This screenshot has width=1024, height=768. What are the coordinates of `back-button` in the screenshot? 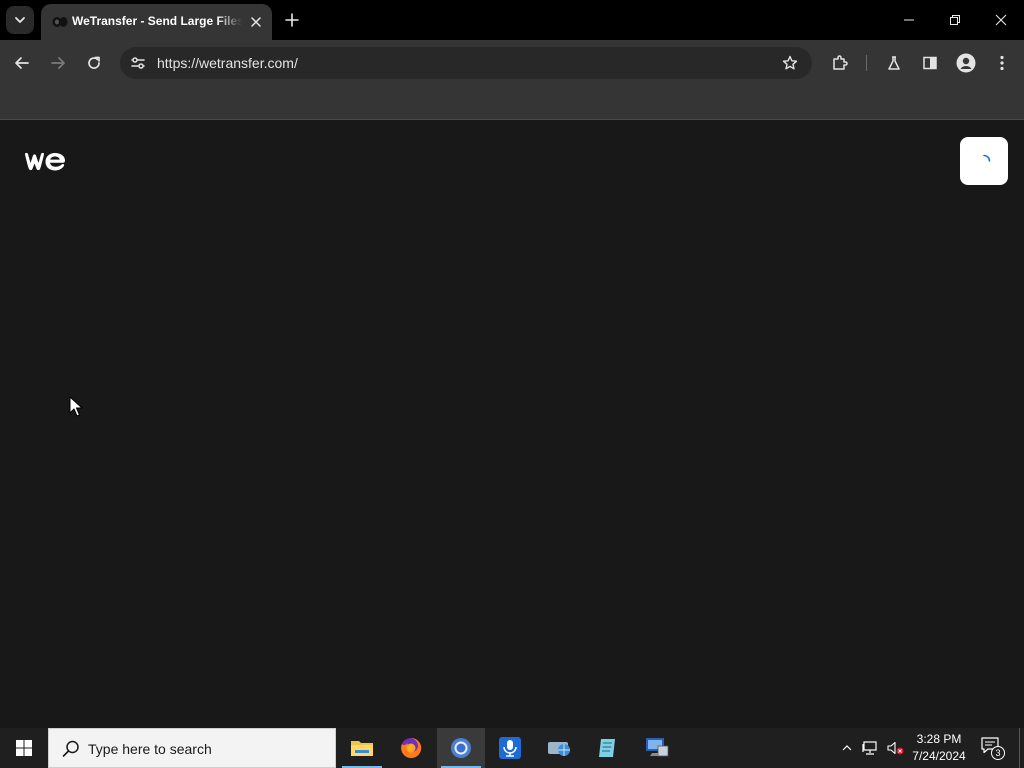 It's located at (22, 63).